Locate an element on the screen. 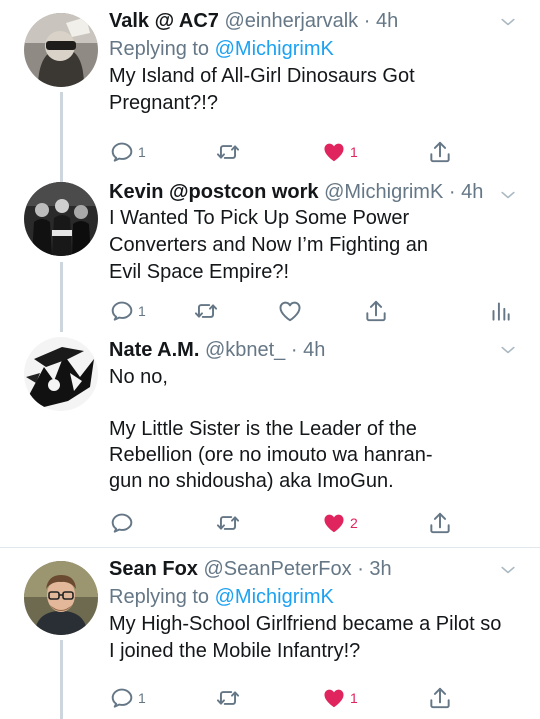  user-handle: @kbnet_ is located at coordinates (245, 350).